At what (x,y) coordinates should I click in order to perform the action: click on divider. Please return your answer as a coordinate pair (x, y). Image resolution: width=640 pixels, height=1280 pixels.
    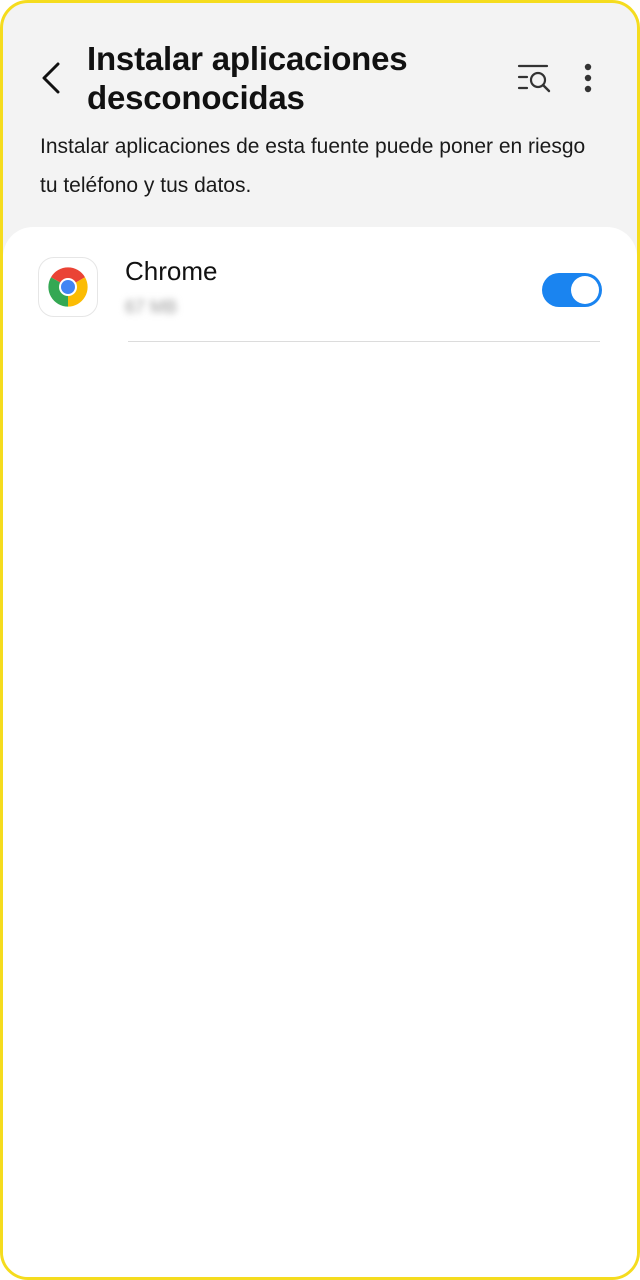
    Looking at the image, I should click on (364, 341).